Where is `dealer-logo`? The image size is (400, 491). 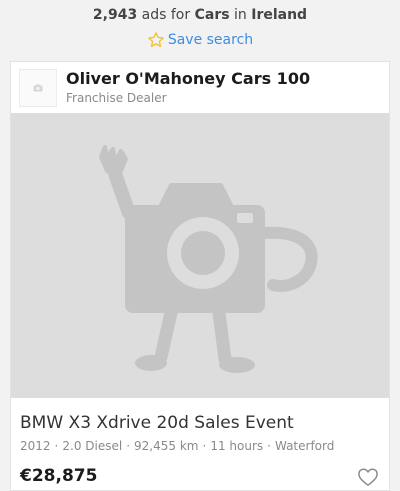 dealer-logo is located at coordinates (38, 88).